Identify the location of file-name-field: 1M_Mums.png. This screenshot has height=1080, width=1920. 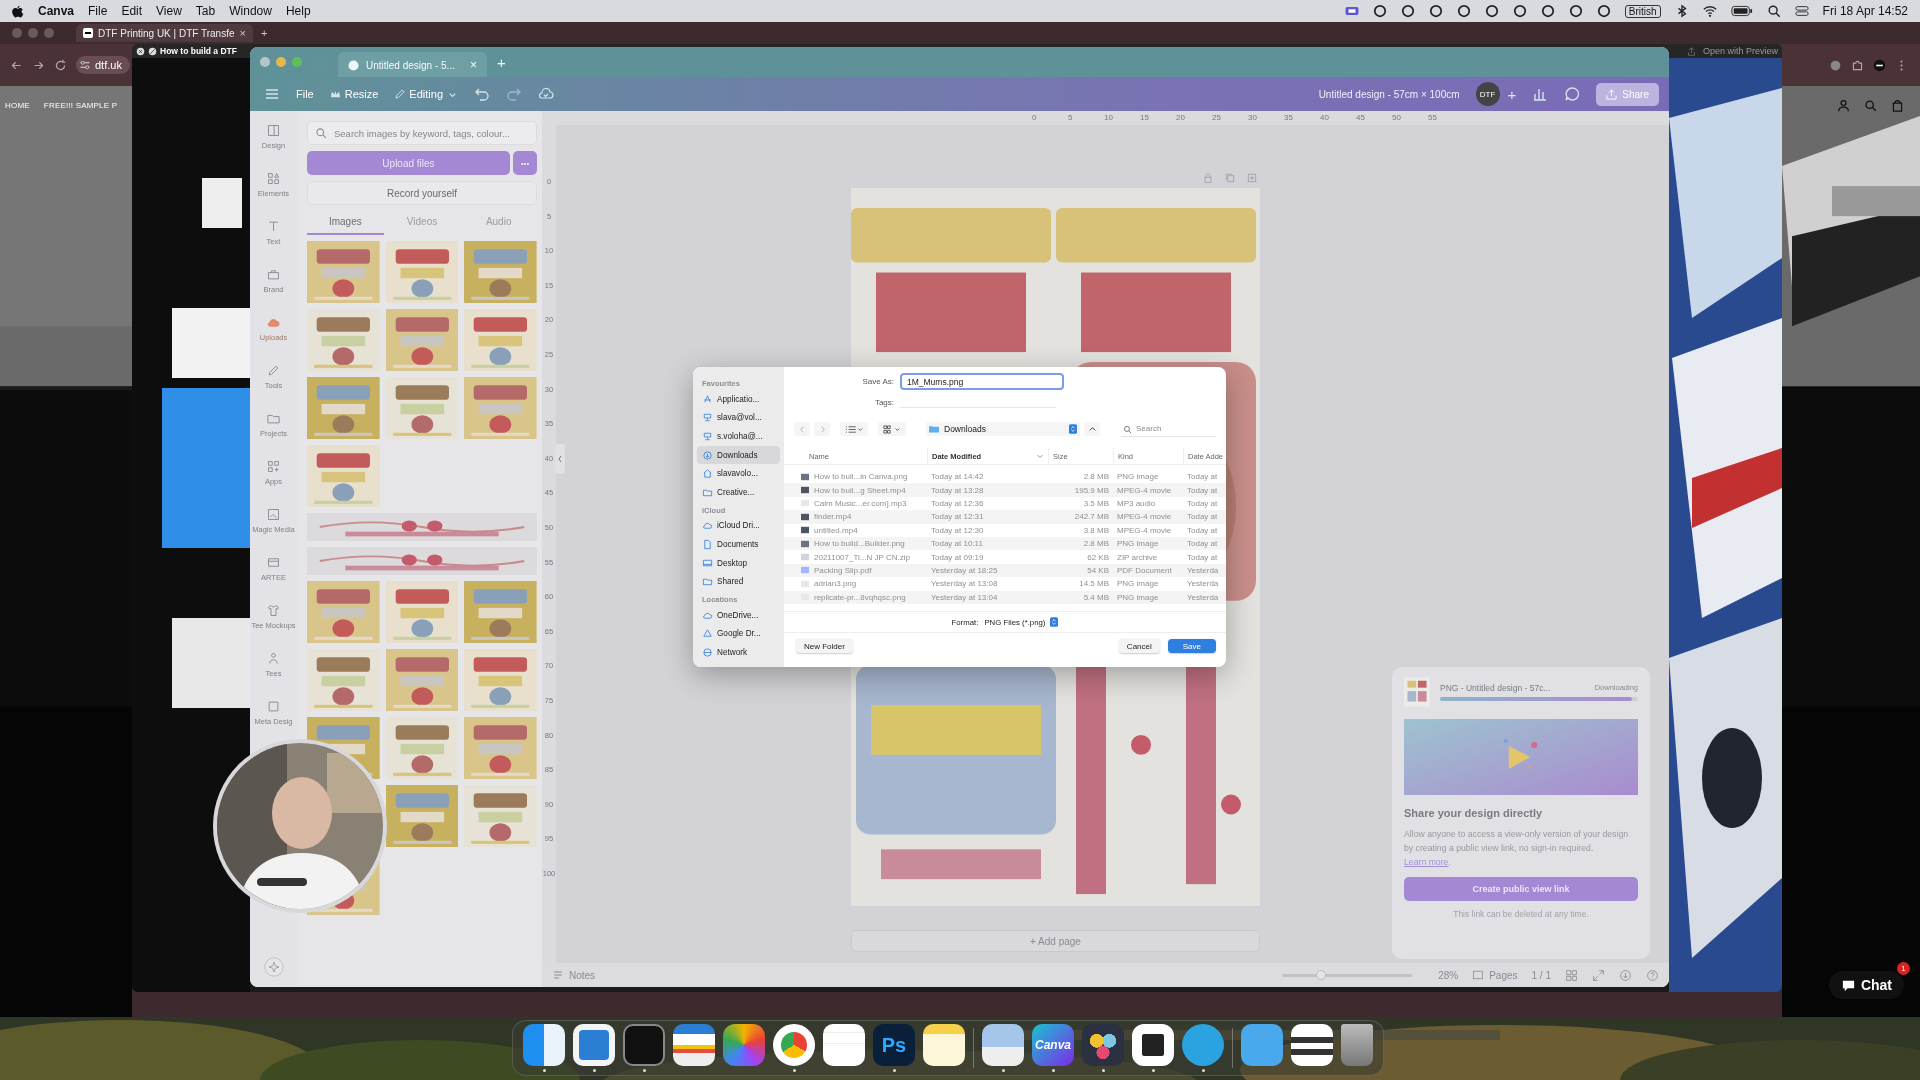
(982, 381).